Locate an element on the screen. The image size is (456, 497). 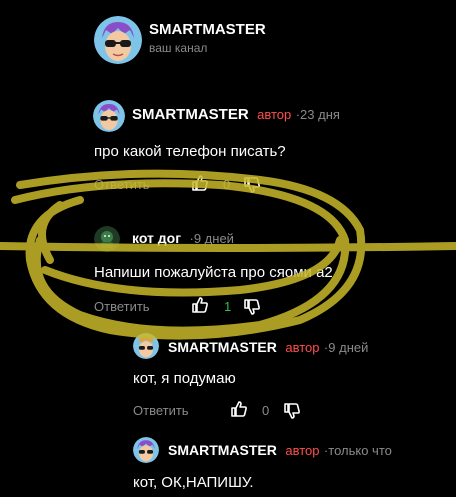
comment-text: про какой телефон писать? is located at coordinates (190, 151).